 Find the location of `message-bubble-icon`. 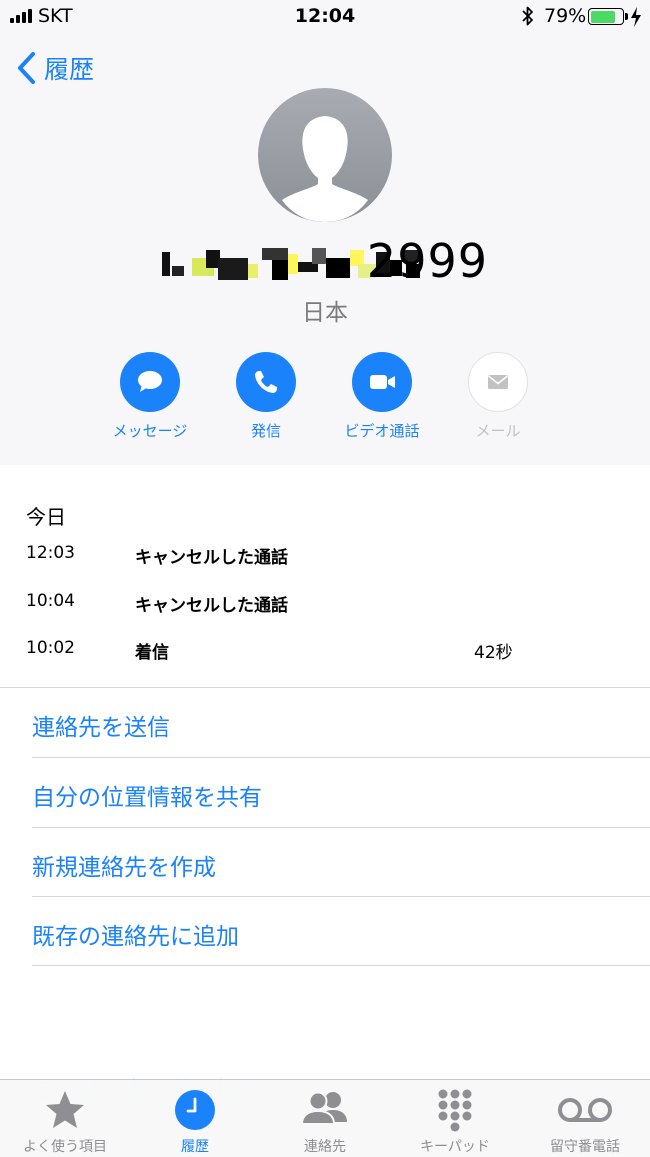

message-bubble-icon is located at coordinates (150, 381).